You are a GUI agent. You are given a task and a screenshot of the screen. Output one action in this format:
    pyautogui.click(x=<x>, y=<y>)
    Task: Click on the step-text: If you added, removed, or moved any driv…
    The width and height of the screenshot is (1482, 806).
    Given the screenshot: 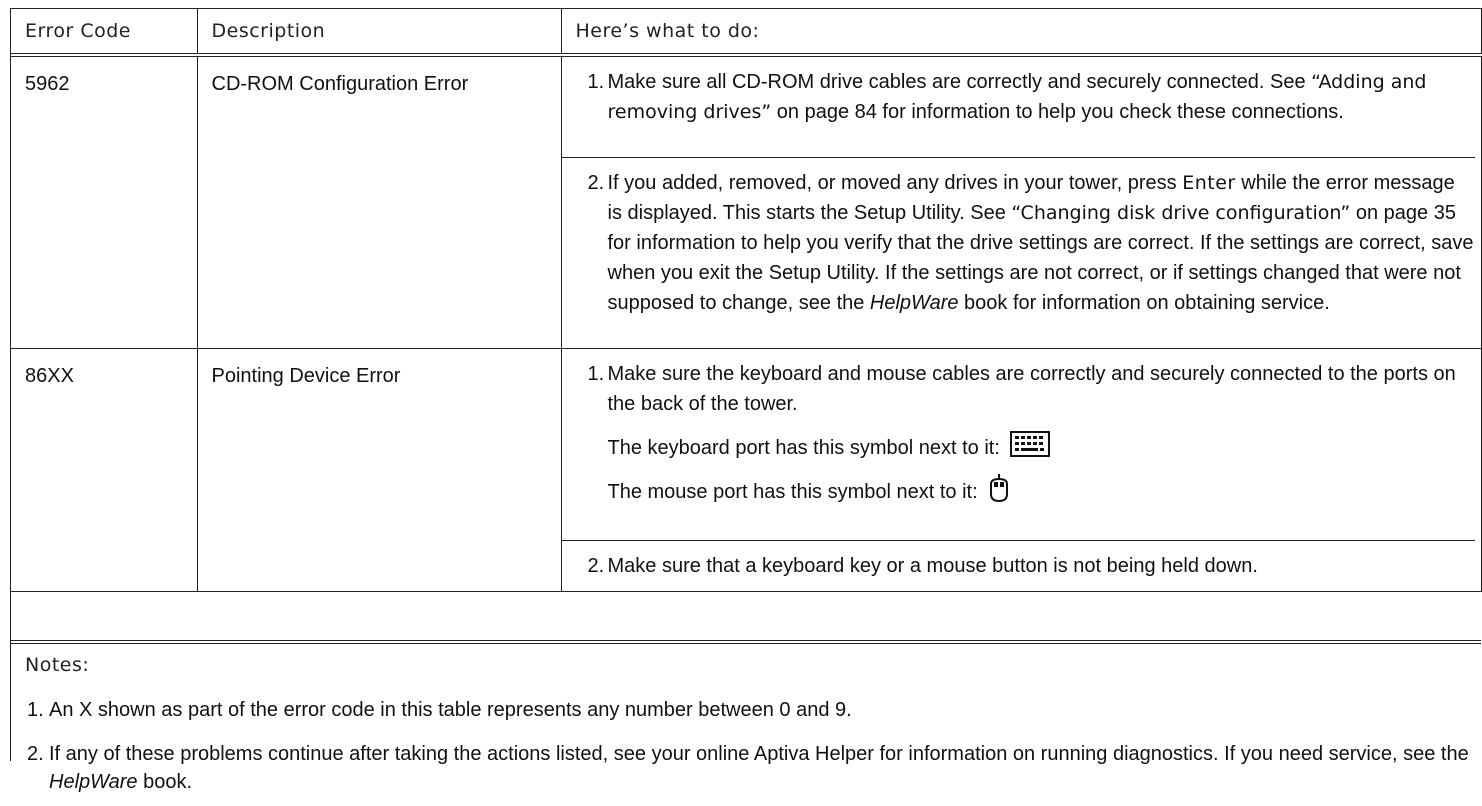 What is the action you would take?
    pyautogui.click(x=895, y=183)
    